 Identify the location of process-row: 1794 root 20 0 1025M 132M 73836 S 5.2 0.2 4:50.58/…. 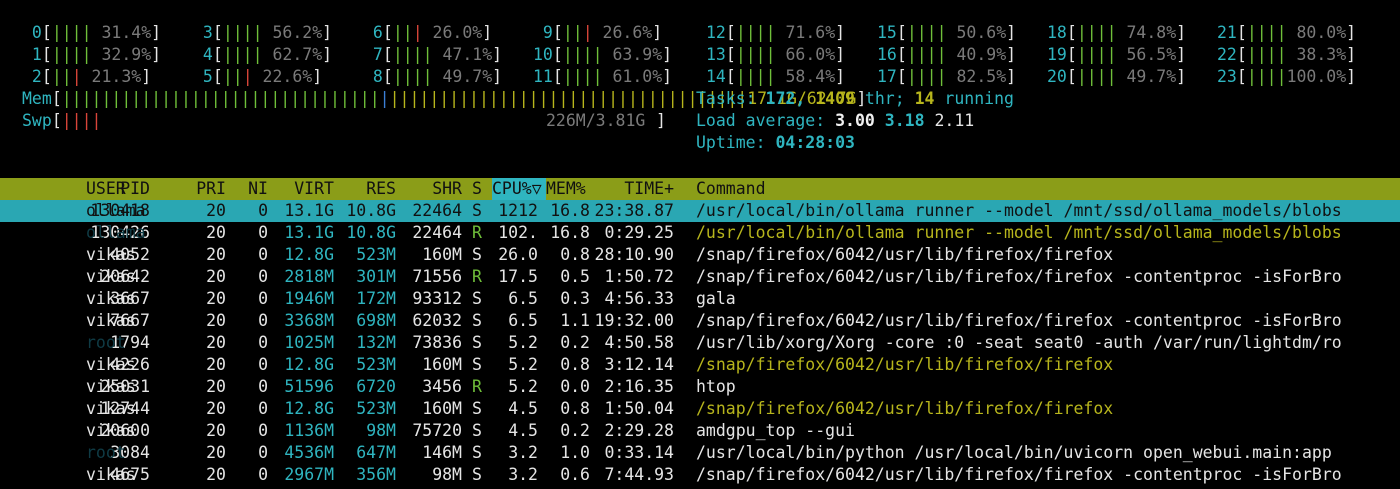
(700, 343).